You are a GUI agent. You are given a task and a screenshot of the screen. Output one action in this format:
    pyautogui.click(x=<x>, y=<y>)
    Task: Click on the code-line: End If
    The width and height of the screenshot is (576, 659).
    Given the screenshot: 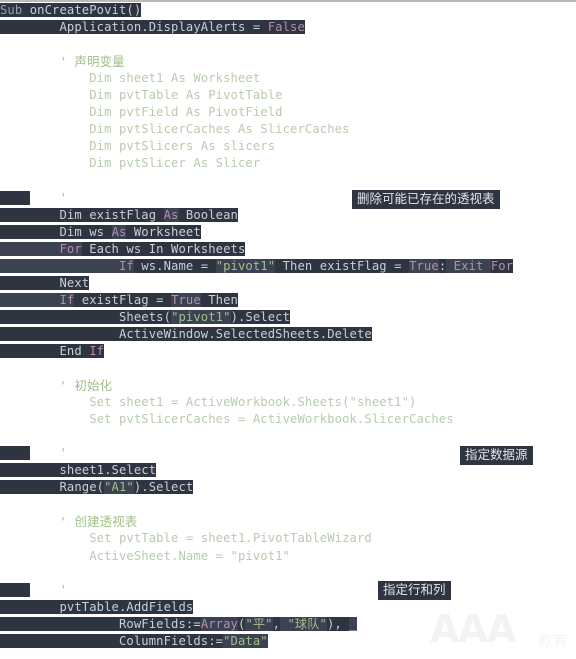 What is the action you would take?
    pyautogui.click(x=288, y=351)
    